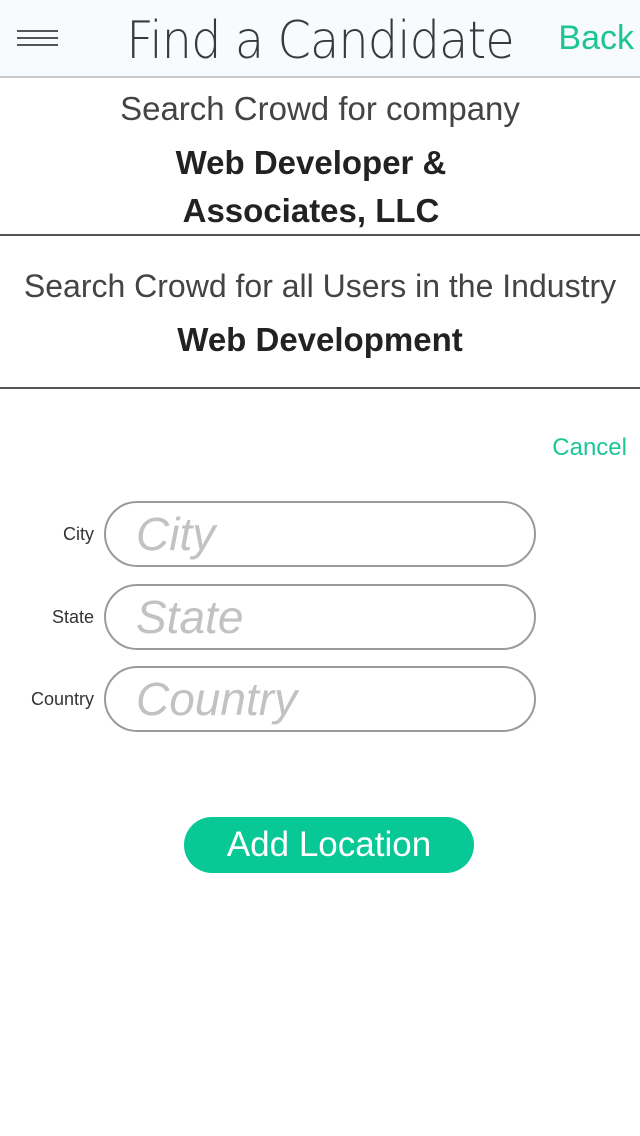  What do you see at coordinates (78, 534) in the screenshot?
I see `city-label: City` at bounding box center [78, 534].